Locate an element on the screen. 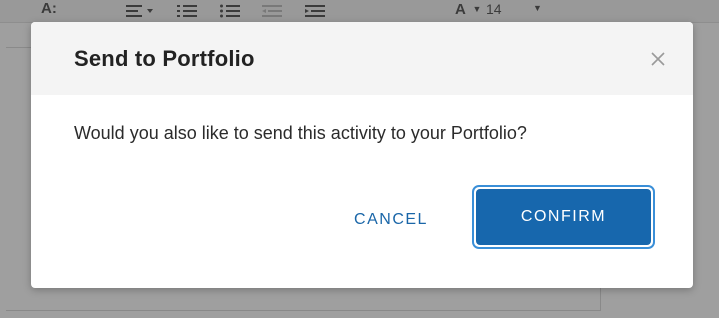 This screenshot has height=318, width=719. close-icon is located at coordinates (658, 61).